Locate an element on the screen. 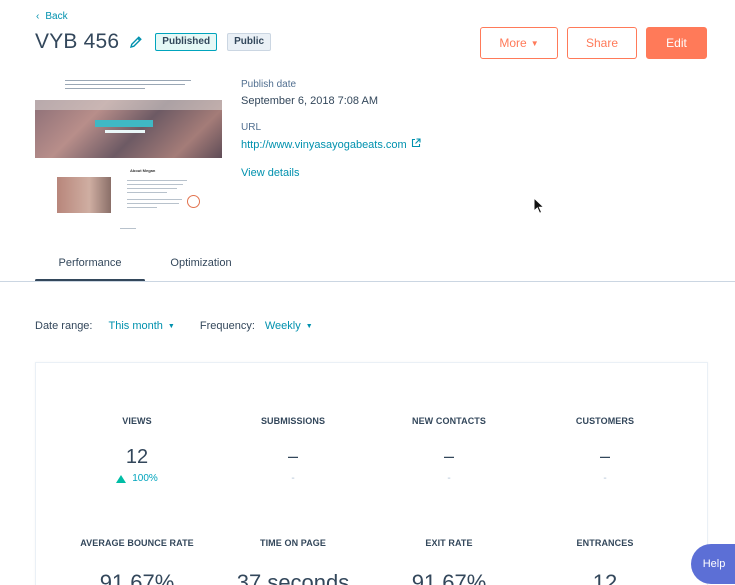 The height and width of the screenshot is (585, 735). url-link: http://www.vinyasayogabeats.com is located at coordinates (331, 144).